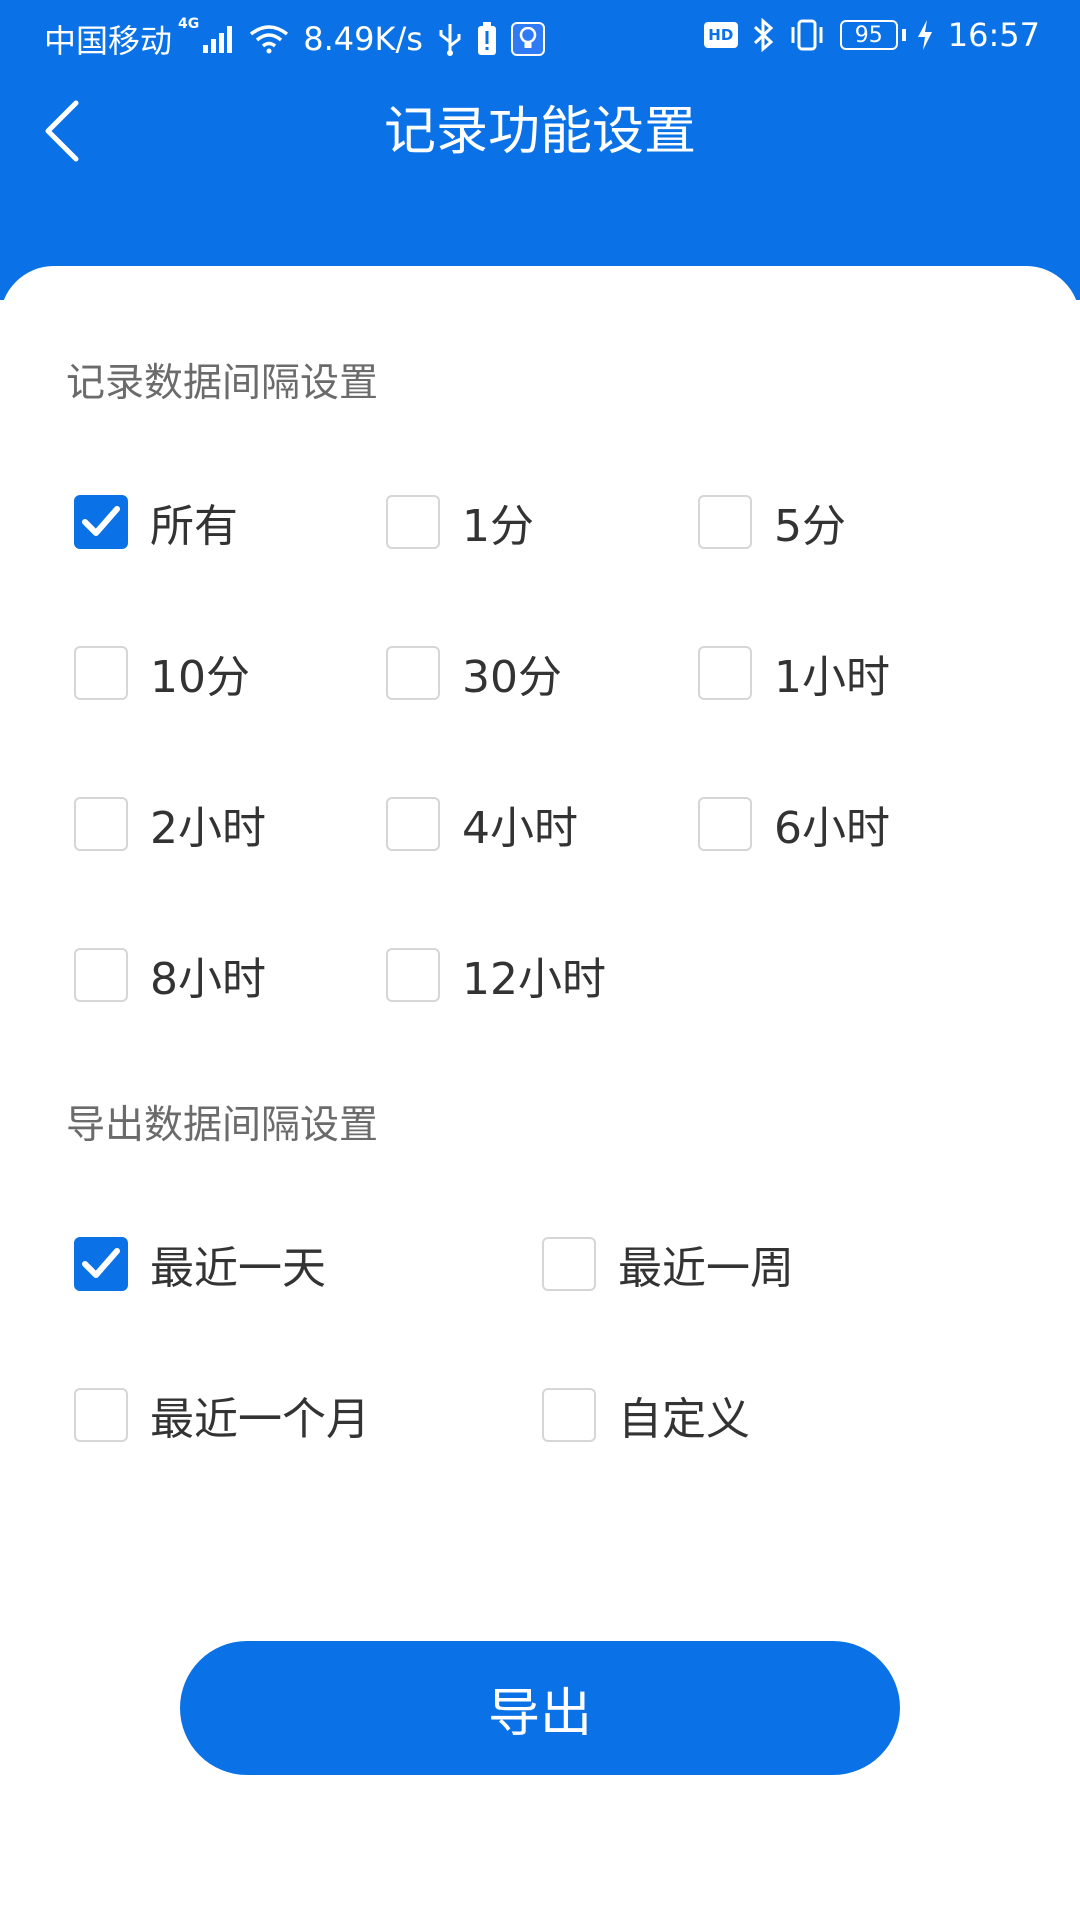 The height and width of the screenshot is (1920, 1080). Describe the element at coordinates (520, 828) in the screenshot. I see `option-label: 4小时` at that location.